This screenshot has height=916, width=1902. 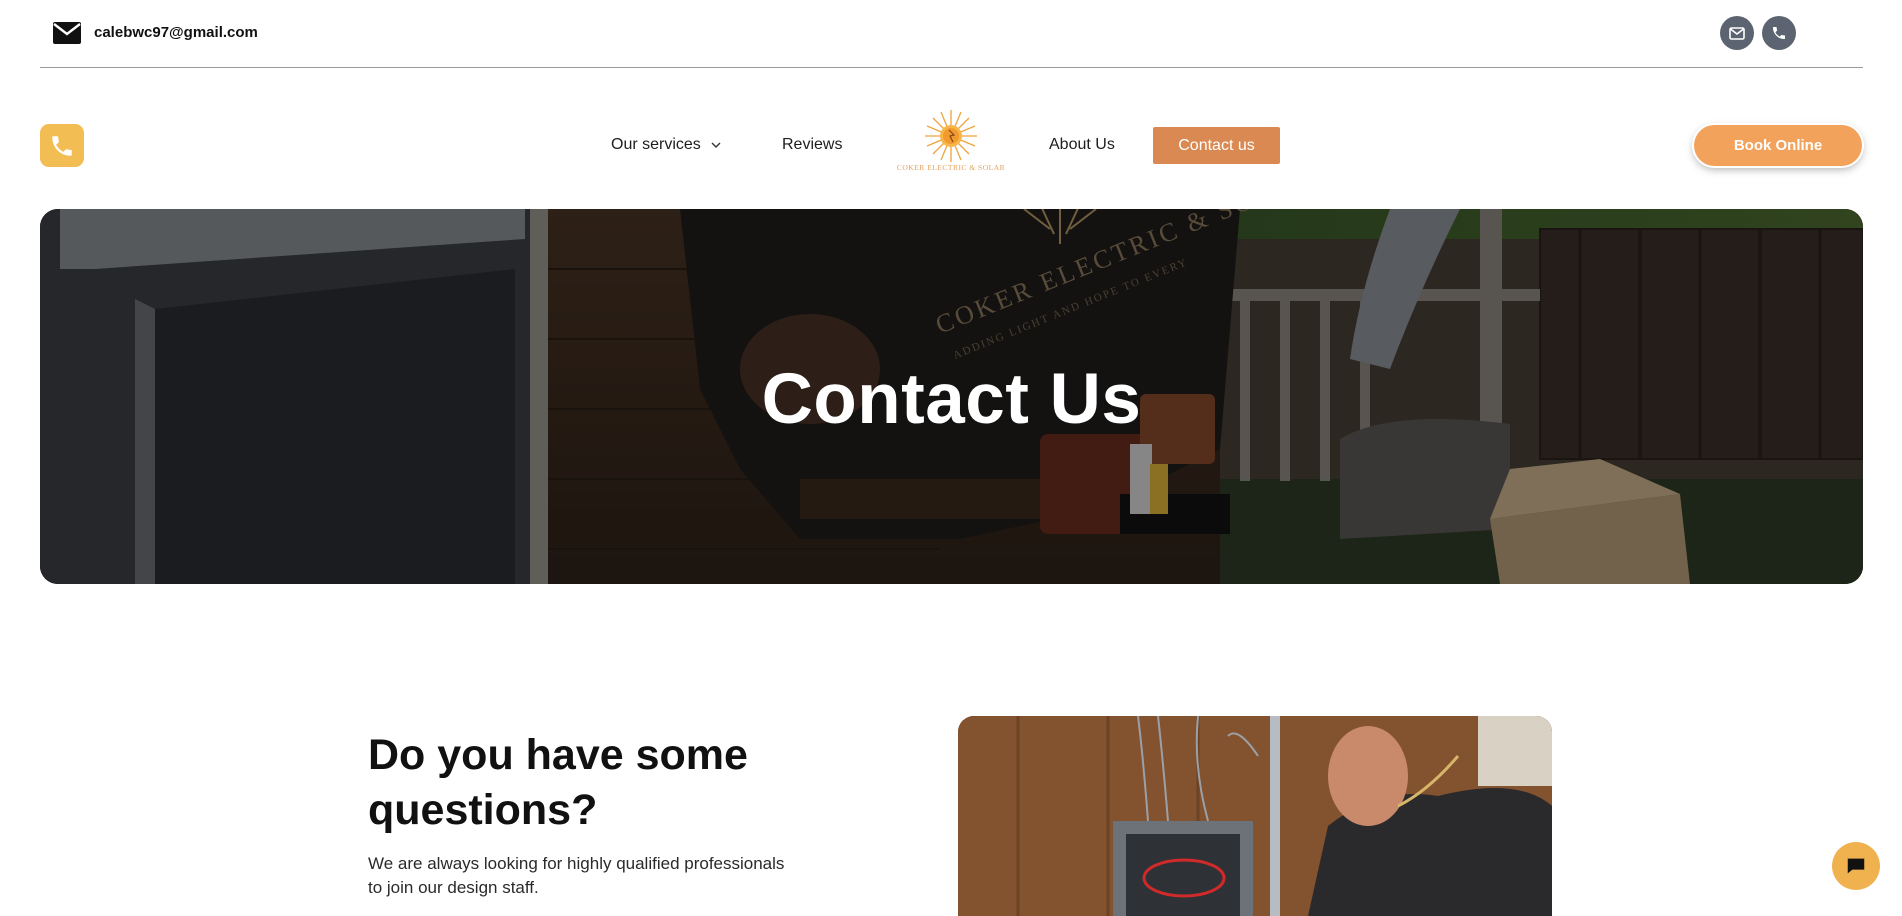 I want to click on phone-icon-button, so click(x=1779, y=33).